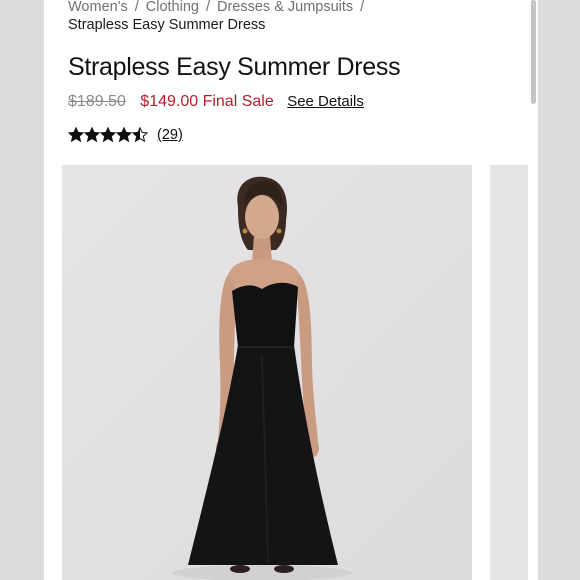 Image resolution: width=580 pixels, height=580 pixels. I want to click on next-product-image-peek, so click(509, 372).